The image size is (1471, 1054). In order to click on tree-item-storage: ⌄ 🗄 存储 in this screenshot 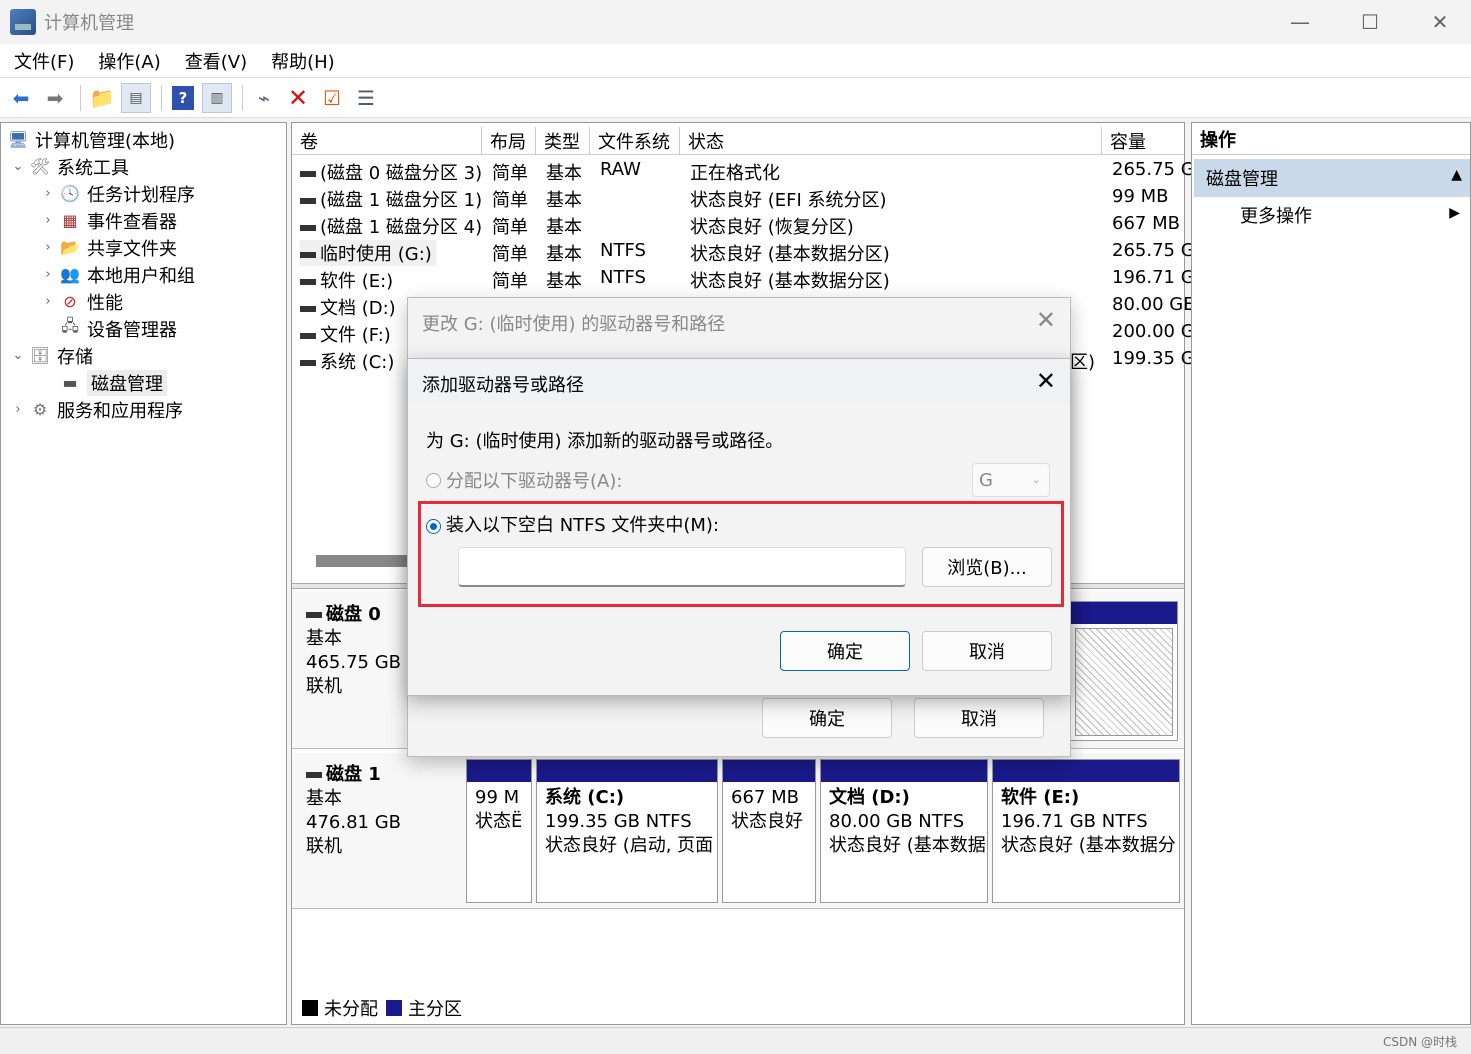, I will do `click(52, 355)`.